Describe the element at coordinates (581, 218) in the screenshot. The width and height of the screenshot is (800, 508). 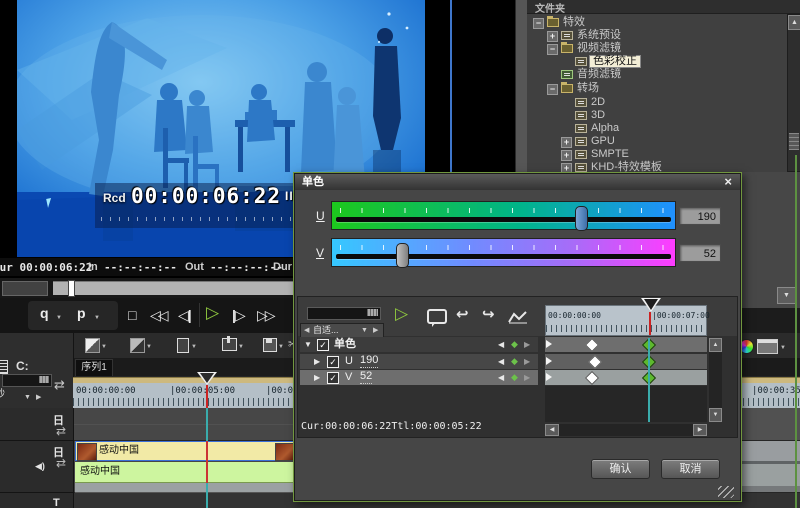
I see `u-slider-handle` at that location.